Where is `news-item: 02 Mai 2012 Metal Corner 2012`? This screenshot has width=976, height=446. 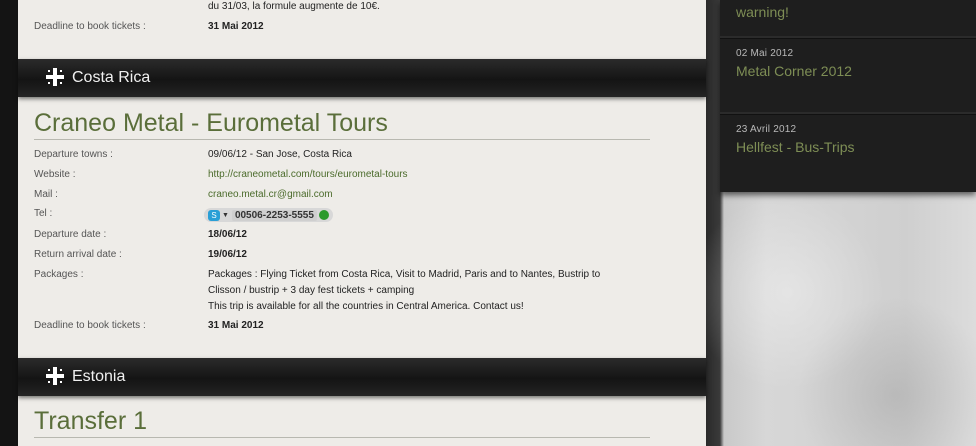
news-item: 02 Mai 2012 Metal Corner 2012 is located at coordinates (794, 63).